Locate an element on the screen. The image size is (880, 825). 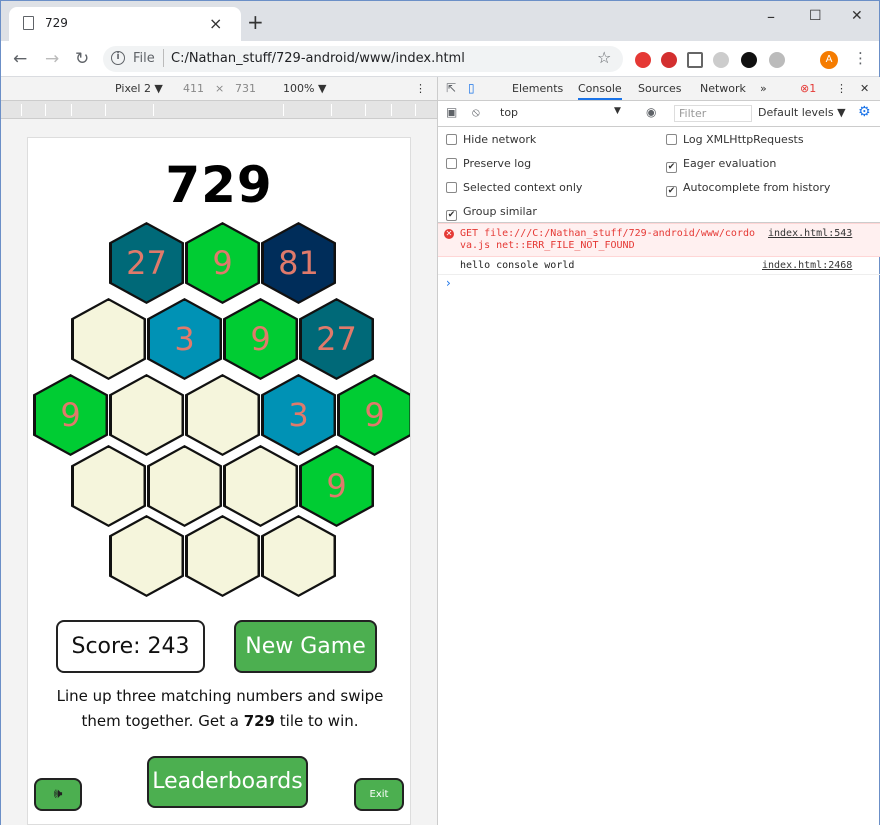
close-window-button: ✕ is located at coordinates (857, 16).